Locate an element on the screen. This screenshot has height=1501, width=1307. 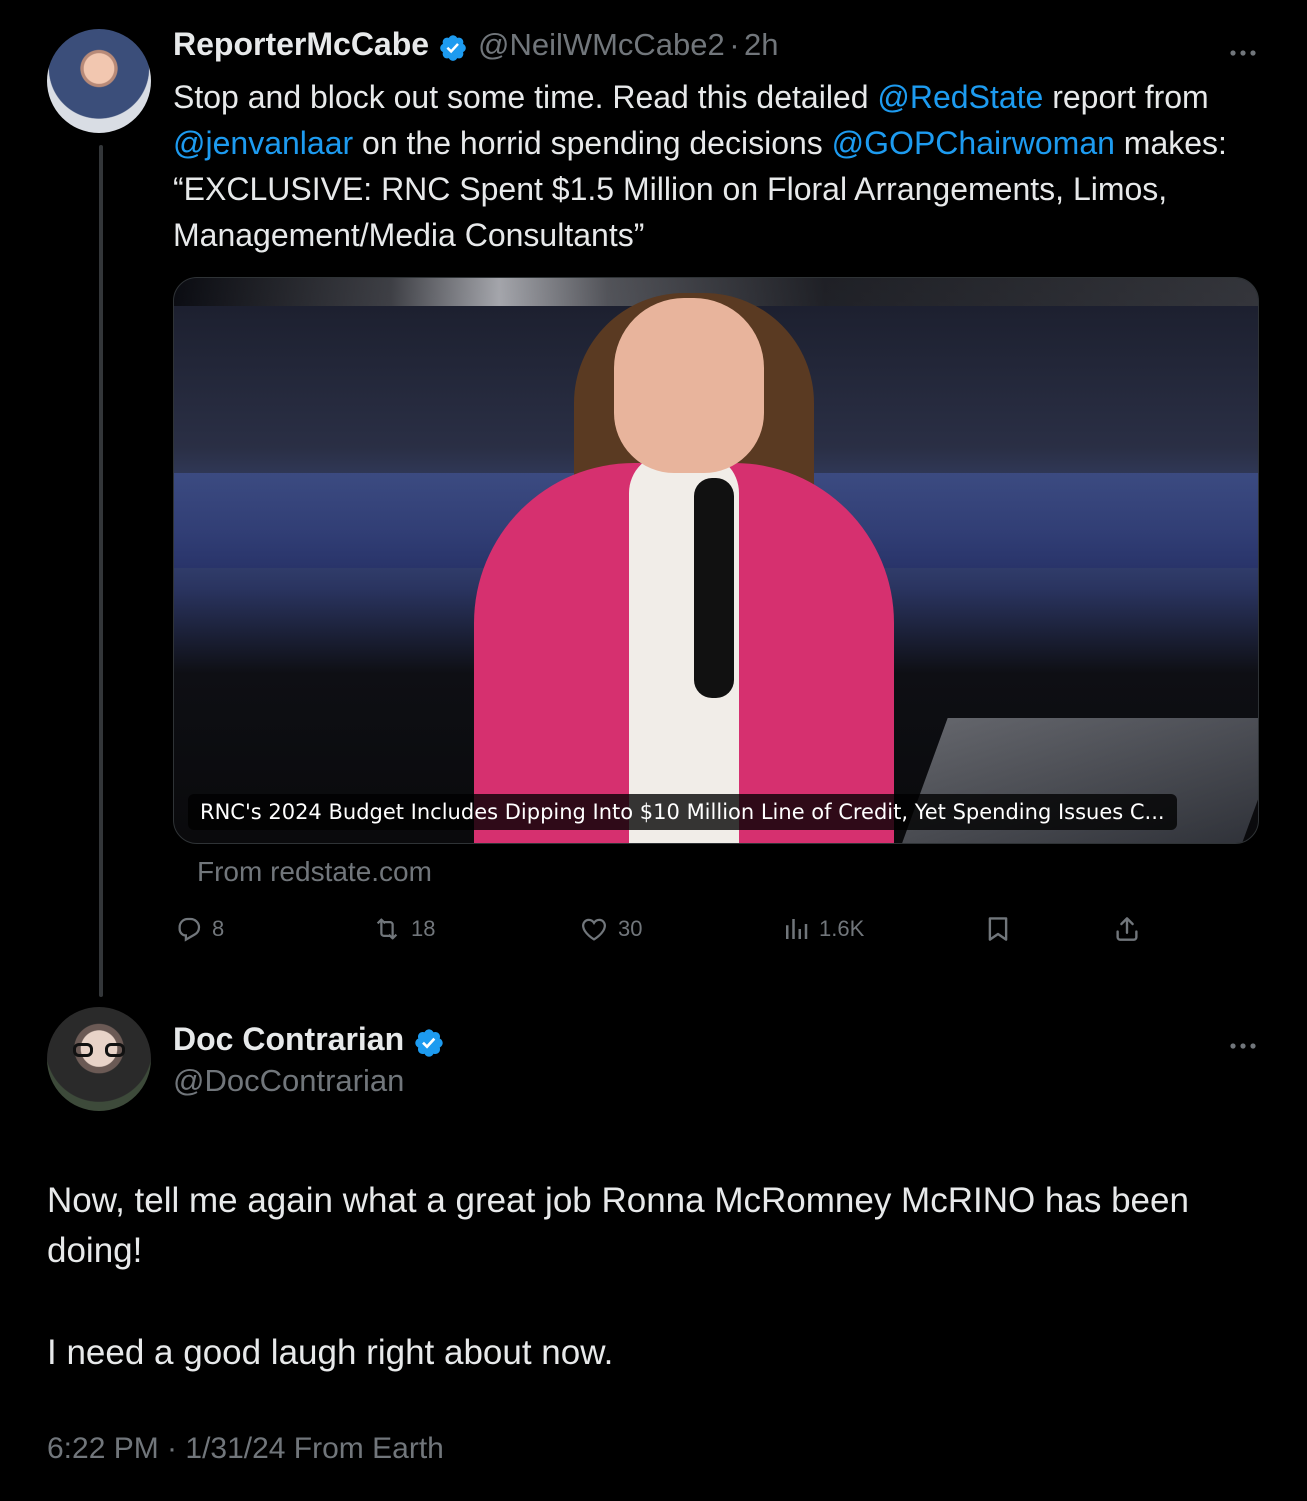
reply-paragraph: I need a good laugh right about now. is located at coordinates (330, 1352).